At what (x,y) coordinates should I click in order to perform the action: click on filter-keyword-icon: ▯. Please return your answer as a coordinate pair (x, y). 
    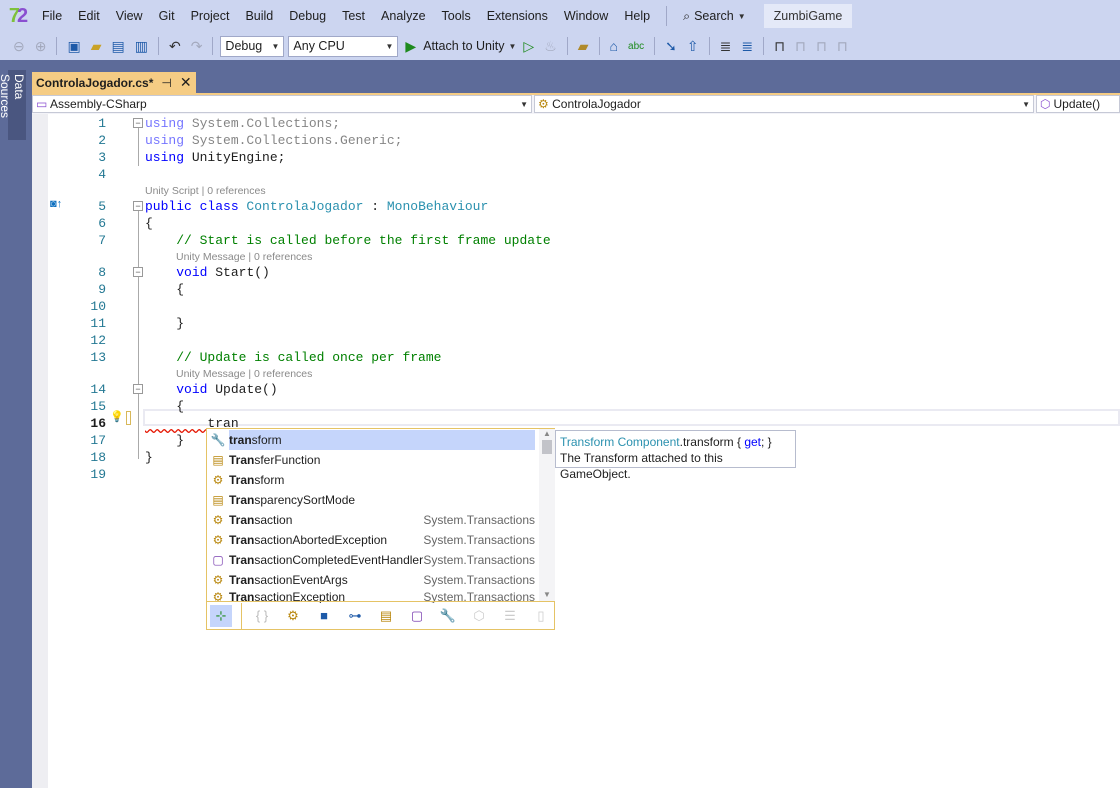
    Looking at the image, I should click on (541, 616).